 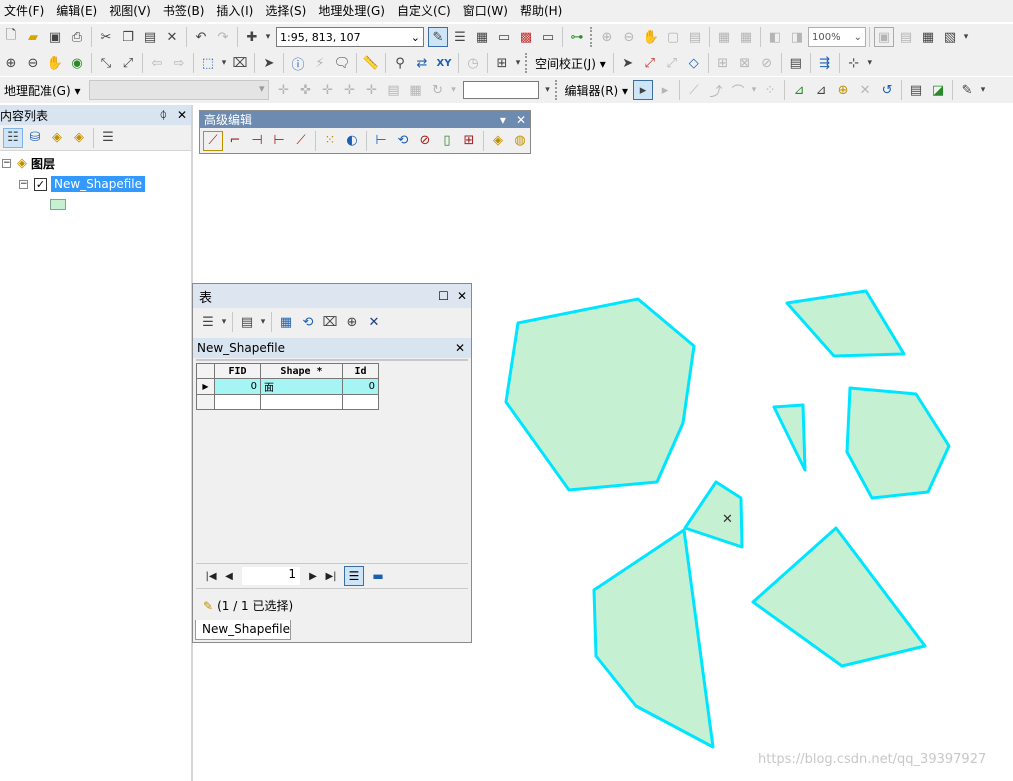 What do you see at coordinates (350, 90) in the screenshot?
I see `zoom-to-link-icon: ✛` at bounding box center [350, 90].